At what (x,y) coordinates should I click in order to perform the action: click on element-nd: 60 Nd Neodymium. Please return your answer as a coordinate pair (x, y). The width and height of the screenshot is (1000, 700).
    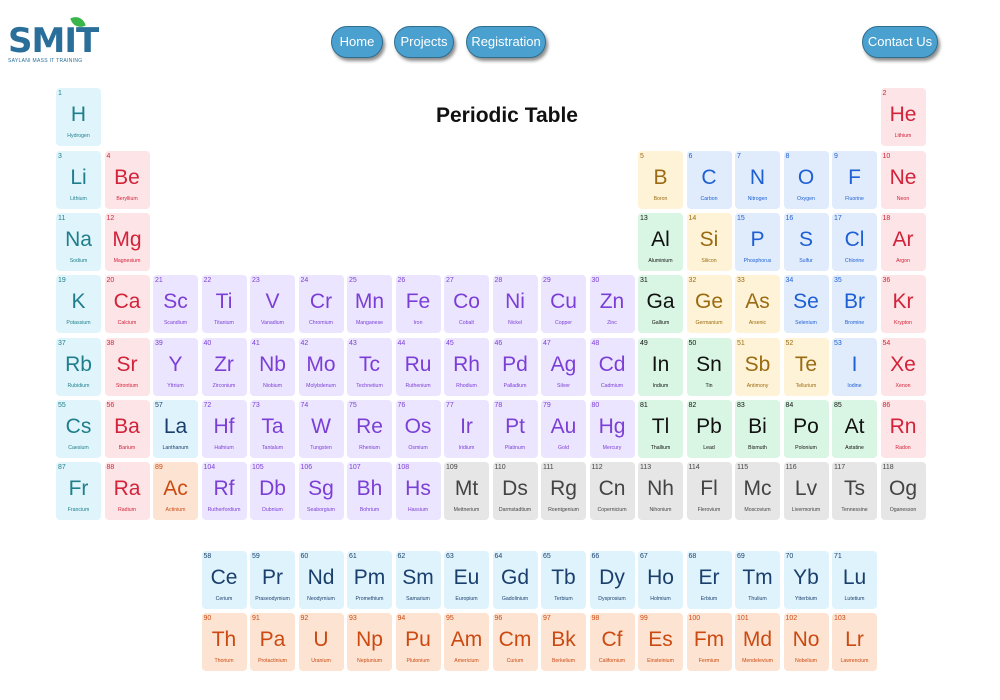
    Looking at the image, I should click on (321, 580).